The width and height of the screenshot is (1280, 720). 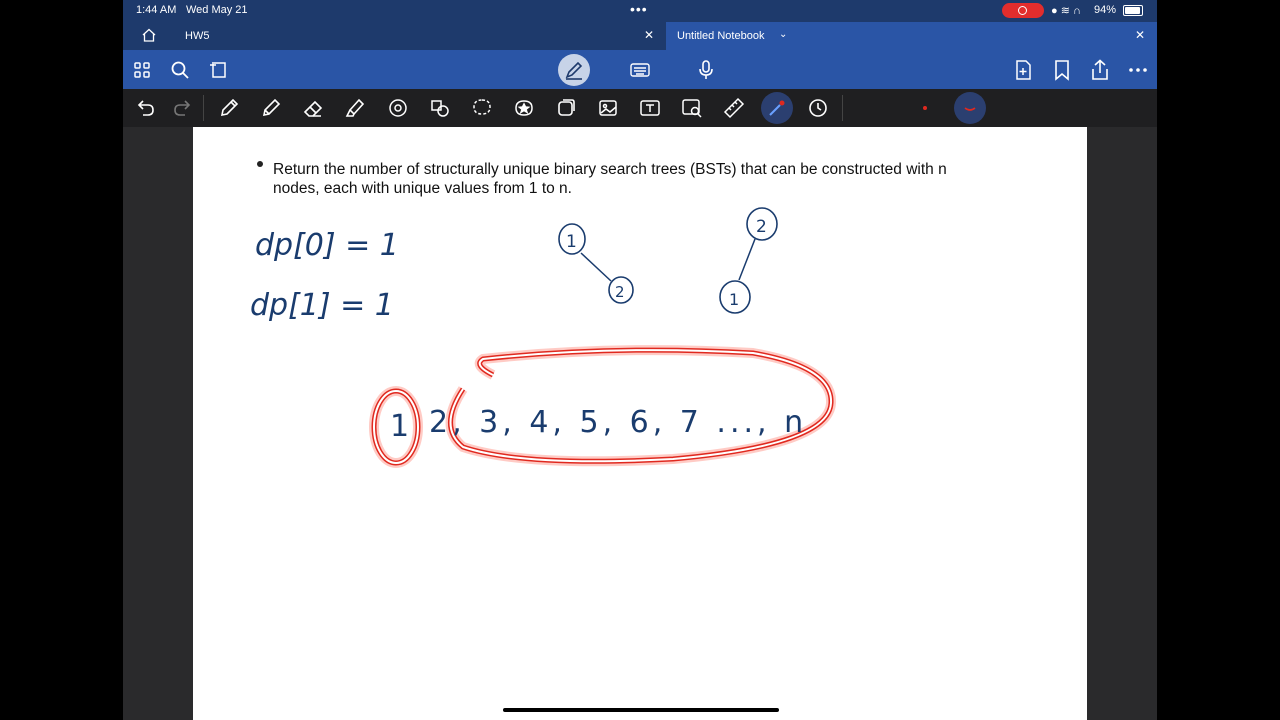 What do you see at coordinates (271, 108) in the screenshot?
I see `pencil-icon` at bounding box center [271, 108].